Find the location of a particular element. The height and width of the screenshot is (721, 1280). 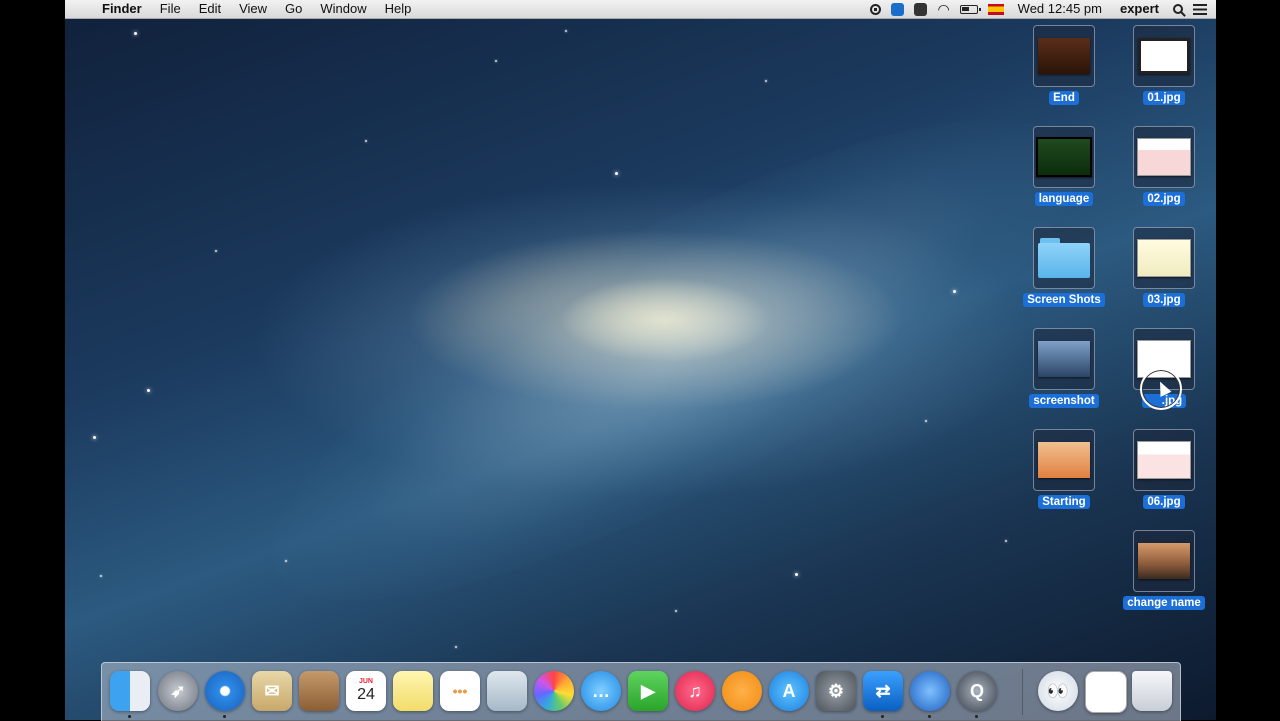

menu-go: Go is located at coordinates (293, 9).